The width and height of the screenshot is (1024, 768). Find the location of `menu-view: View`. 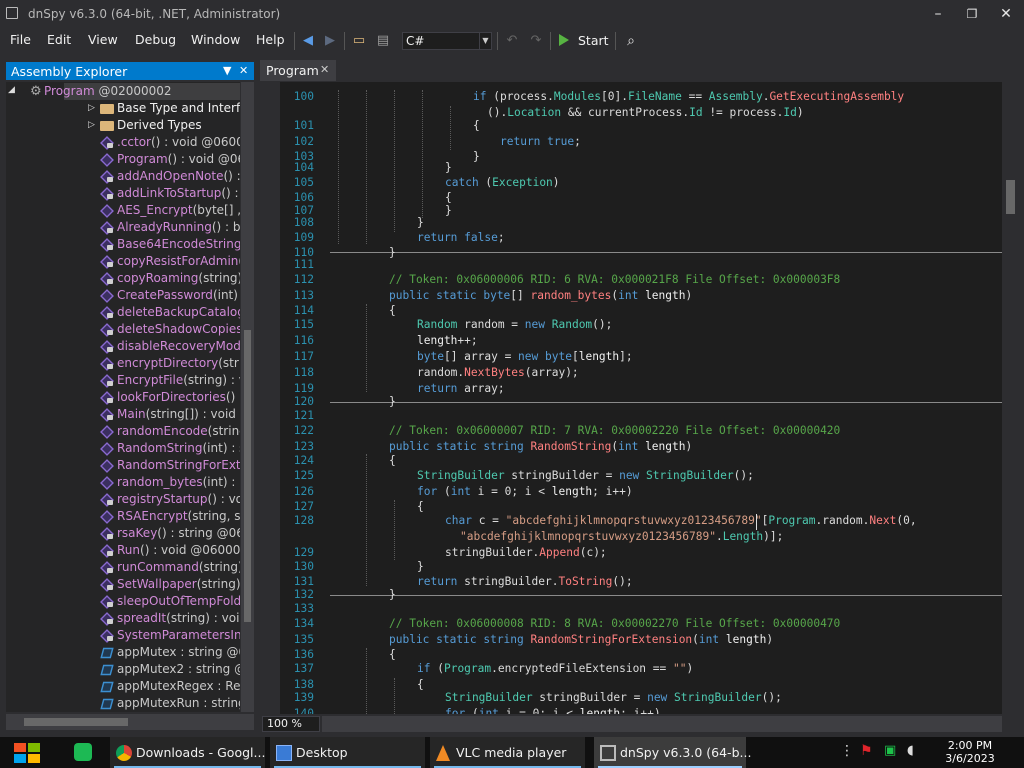

menu-view: View is located at coordinates (103, 39).